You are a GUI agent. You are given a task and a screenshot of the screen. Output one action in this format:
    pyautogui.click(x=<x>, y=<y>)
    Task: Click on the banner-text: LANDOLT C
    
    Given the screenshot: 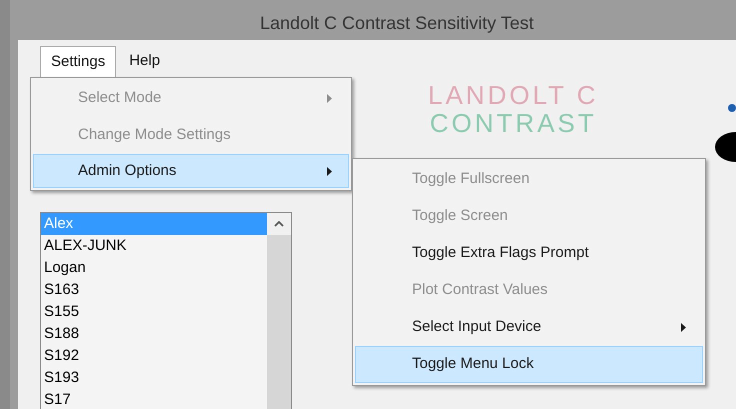 What is the action you would take?
    pyautogui.click(x=513, y=95)
    